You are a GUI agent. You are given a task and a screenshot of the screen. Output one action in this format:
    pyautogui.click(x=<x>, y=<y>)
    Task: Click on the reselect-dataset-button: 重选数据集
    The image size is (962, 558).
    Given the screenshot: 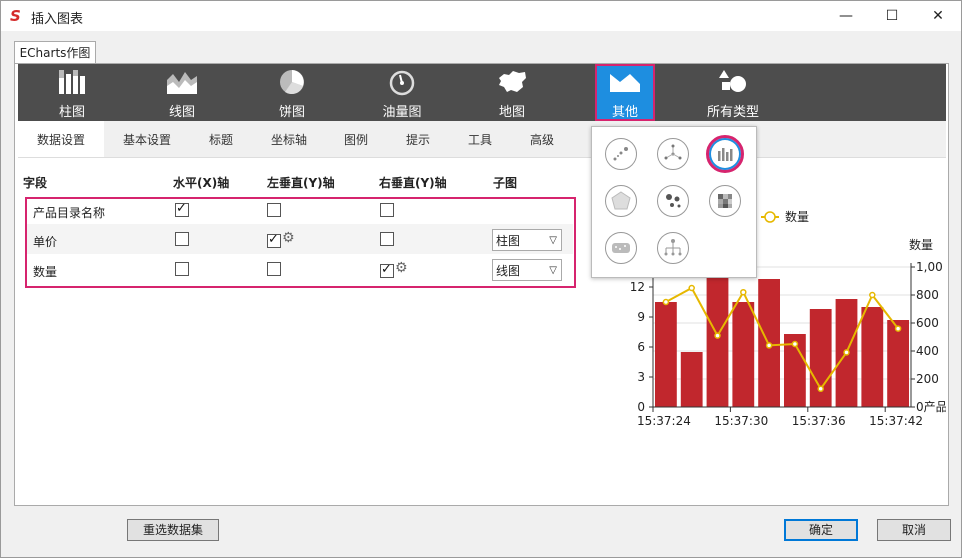 What is the action you would take?
    pyautogui.click(x=173, y=530)
    